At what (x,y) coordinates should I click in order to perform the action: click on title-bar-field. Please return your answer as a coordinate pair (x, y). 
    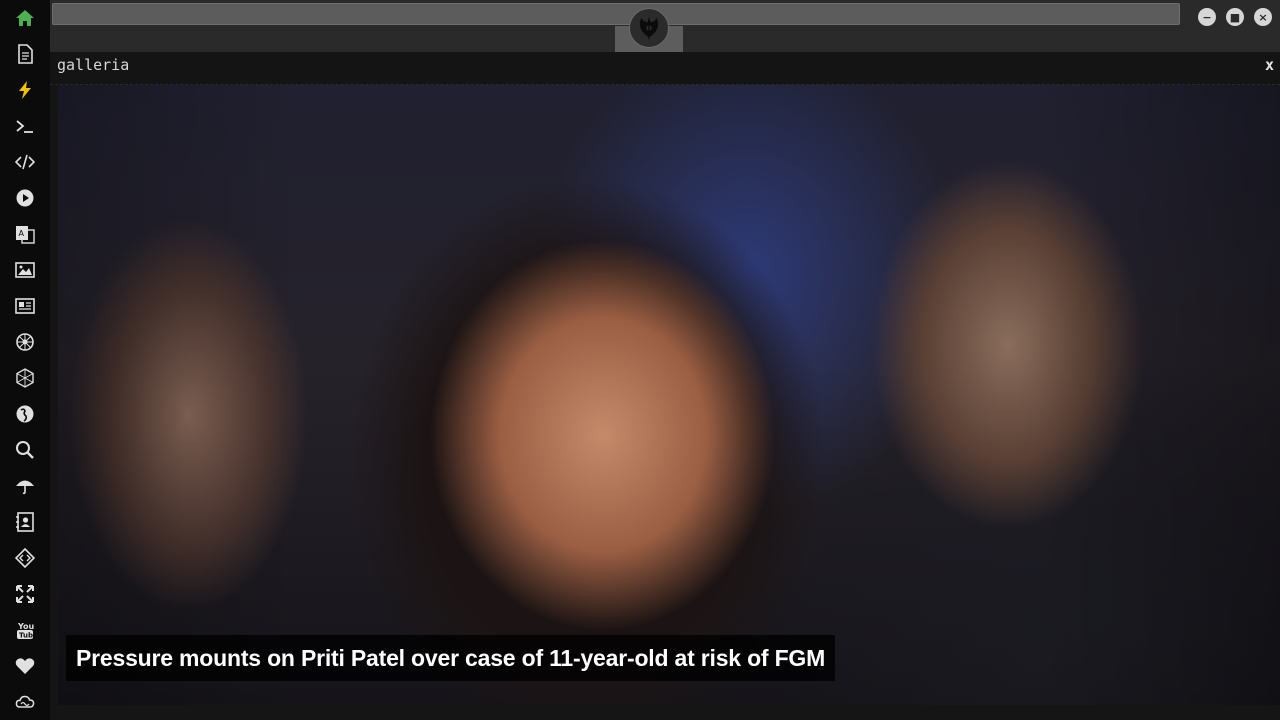
    Looking at the image, I should click on (616, 14).